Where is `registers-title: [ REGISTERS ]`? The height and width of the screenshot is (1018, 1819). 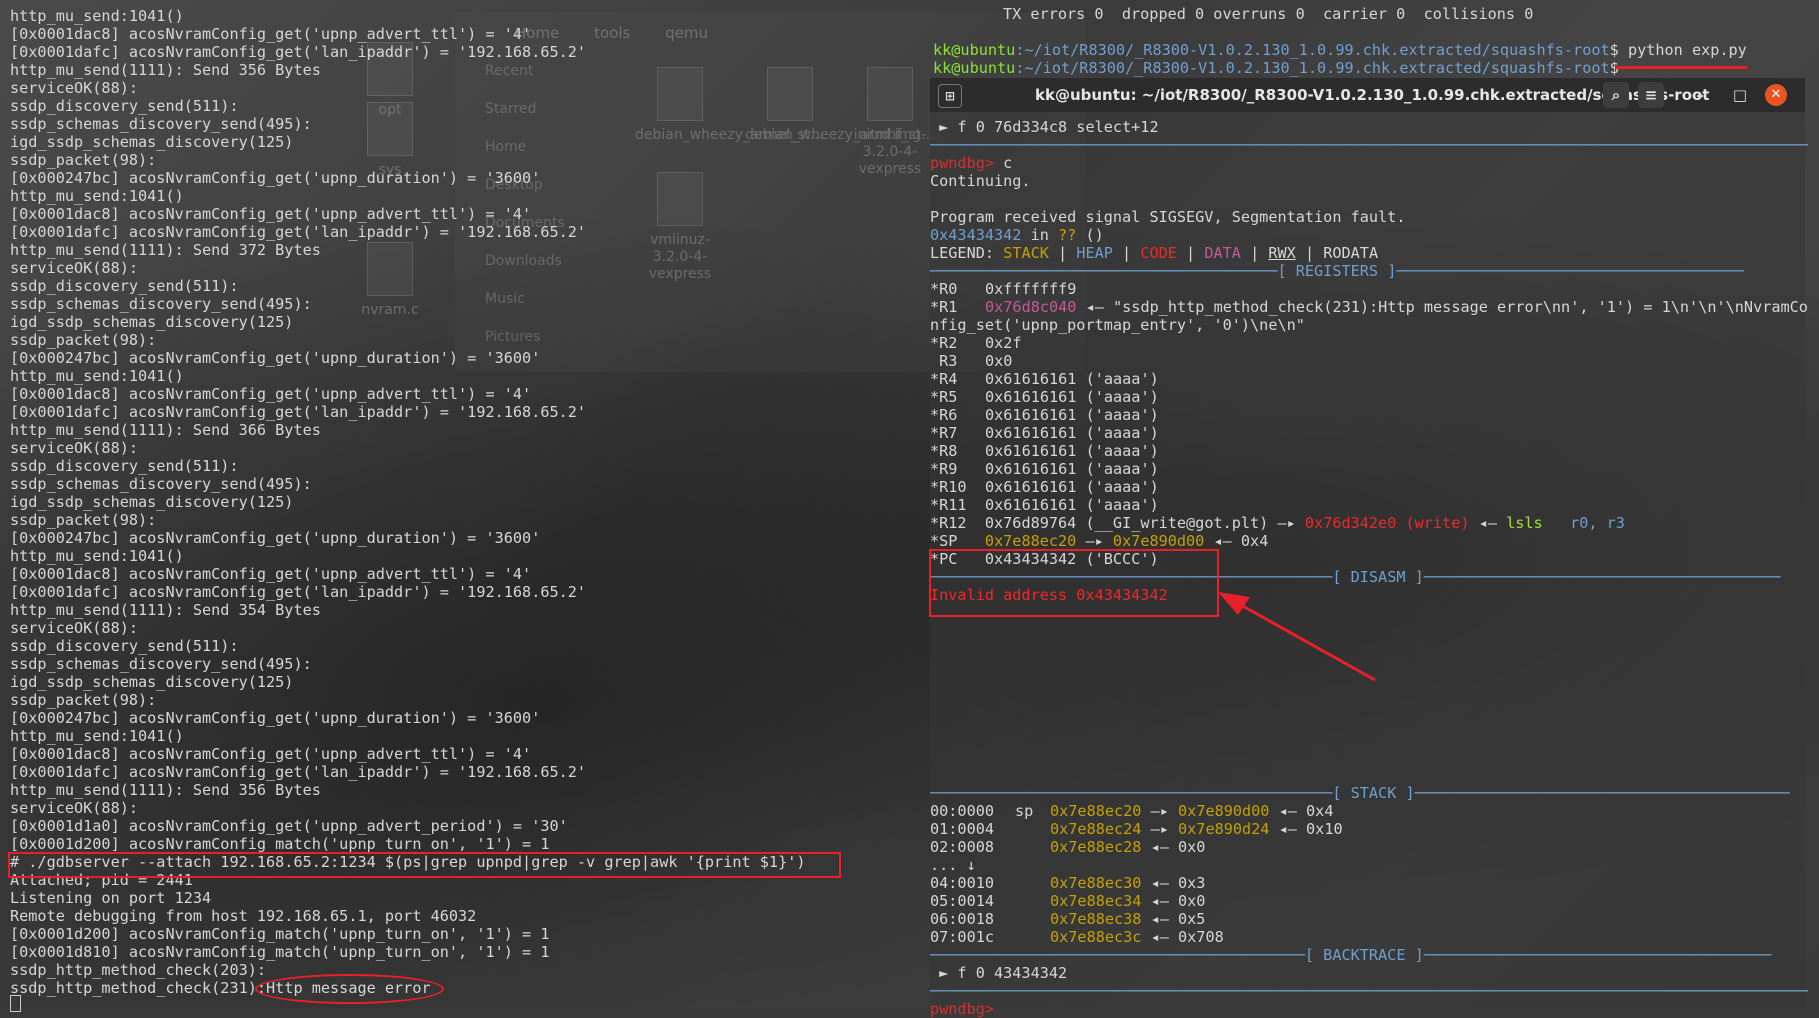
registers-title: [ REGISTERS ] is located at coordinates (1337, 271).